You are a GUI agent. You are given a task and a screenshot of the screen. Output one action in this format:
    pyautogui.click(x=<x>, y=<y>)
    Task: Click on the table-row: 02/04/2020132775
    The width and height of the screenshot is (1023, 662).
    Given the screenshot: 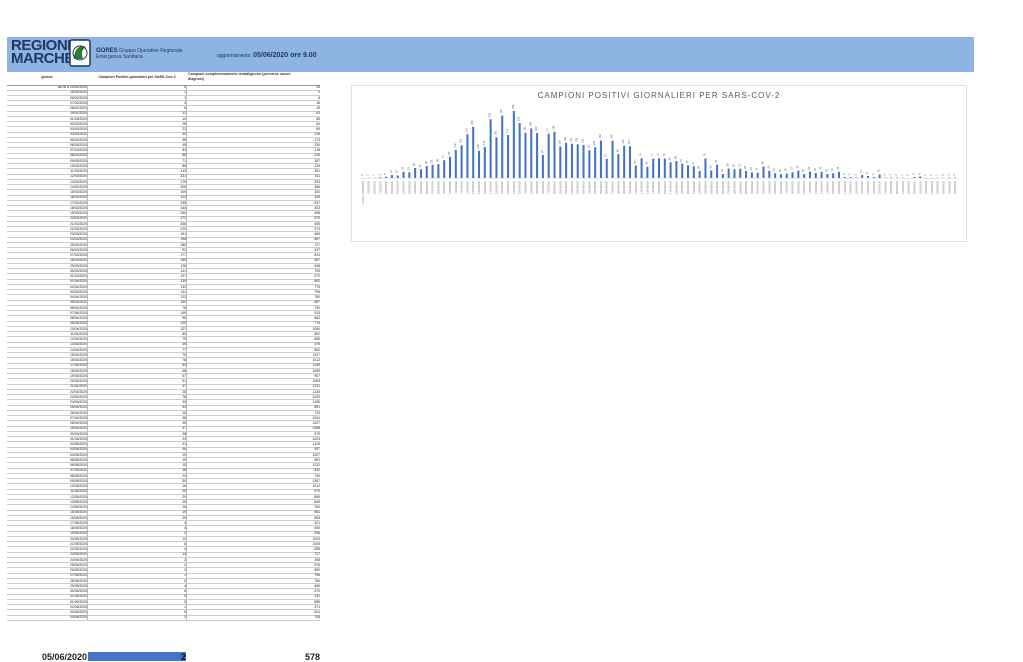 What is the action you would take?
    pyautogui.click(x=163, y=287)
    